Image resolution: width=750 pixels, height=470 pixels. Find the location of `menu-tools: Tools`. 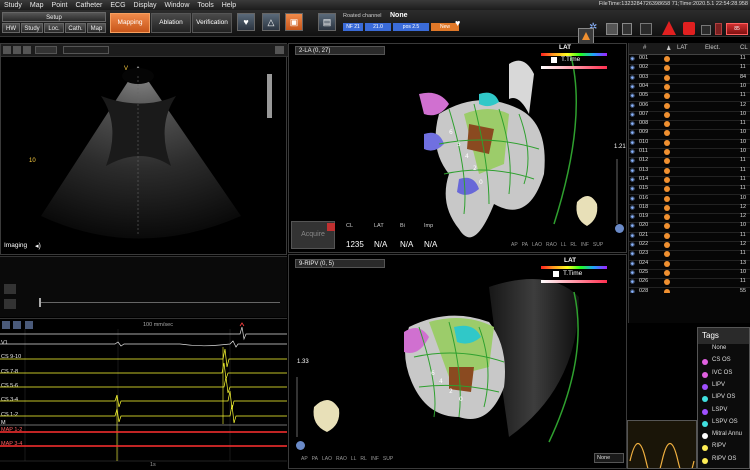

menu-tools: Tools is located at coordinates (205, 5).